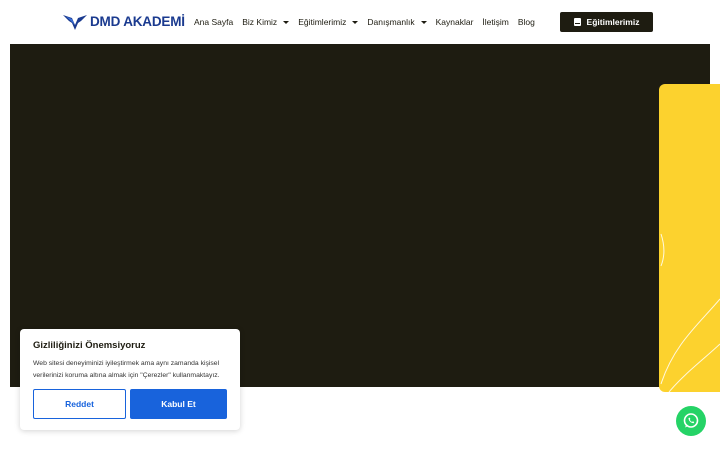  I want to click on reject-button: Reddet, so click(79, 404).